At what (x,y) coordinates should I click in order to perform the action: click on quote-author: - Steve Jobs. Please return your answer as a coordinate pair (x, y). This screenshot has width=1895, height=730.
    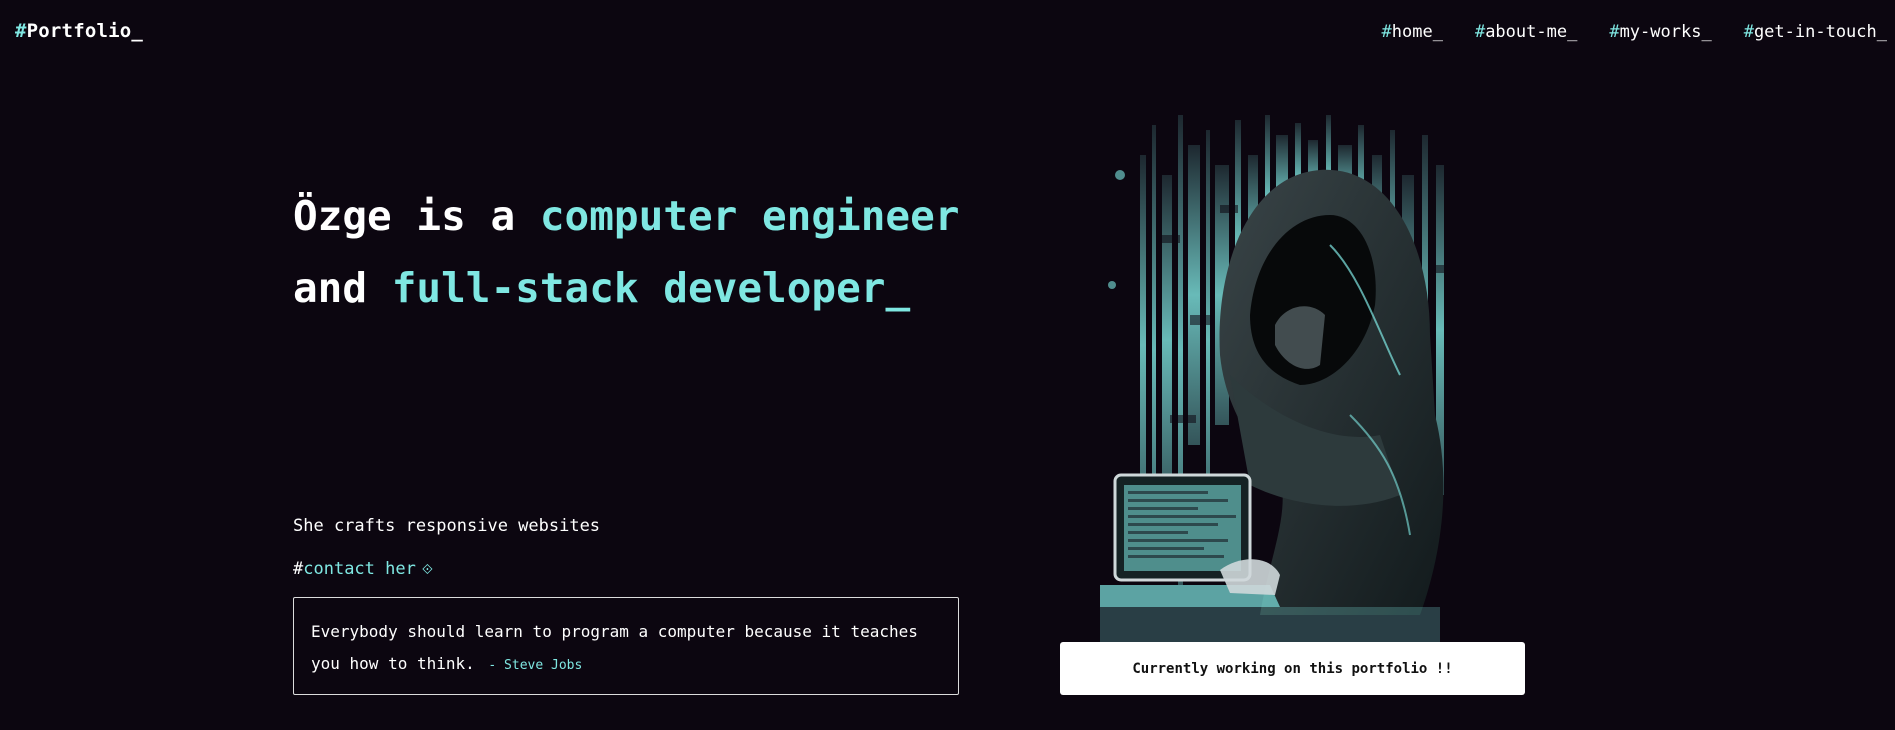
    Looking at the image, I should click on (535, 665).